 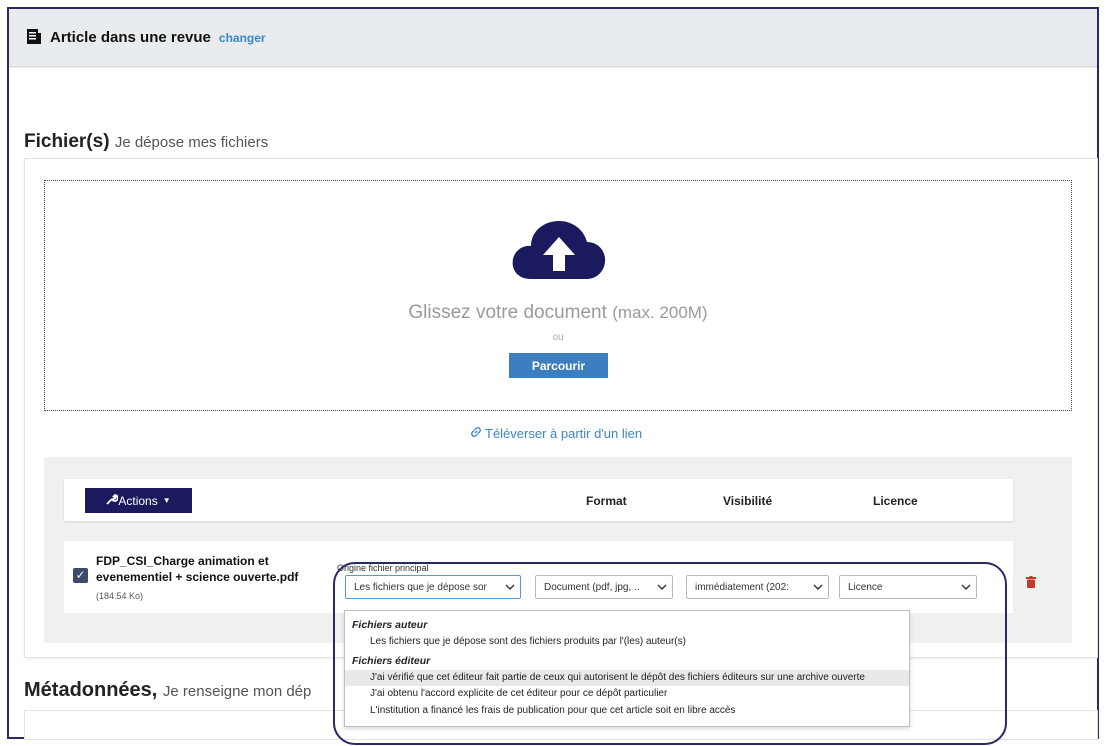 I want to click on upload-link-label: Téléverser à partir d'un lien, so click(x=564, y=433).